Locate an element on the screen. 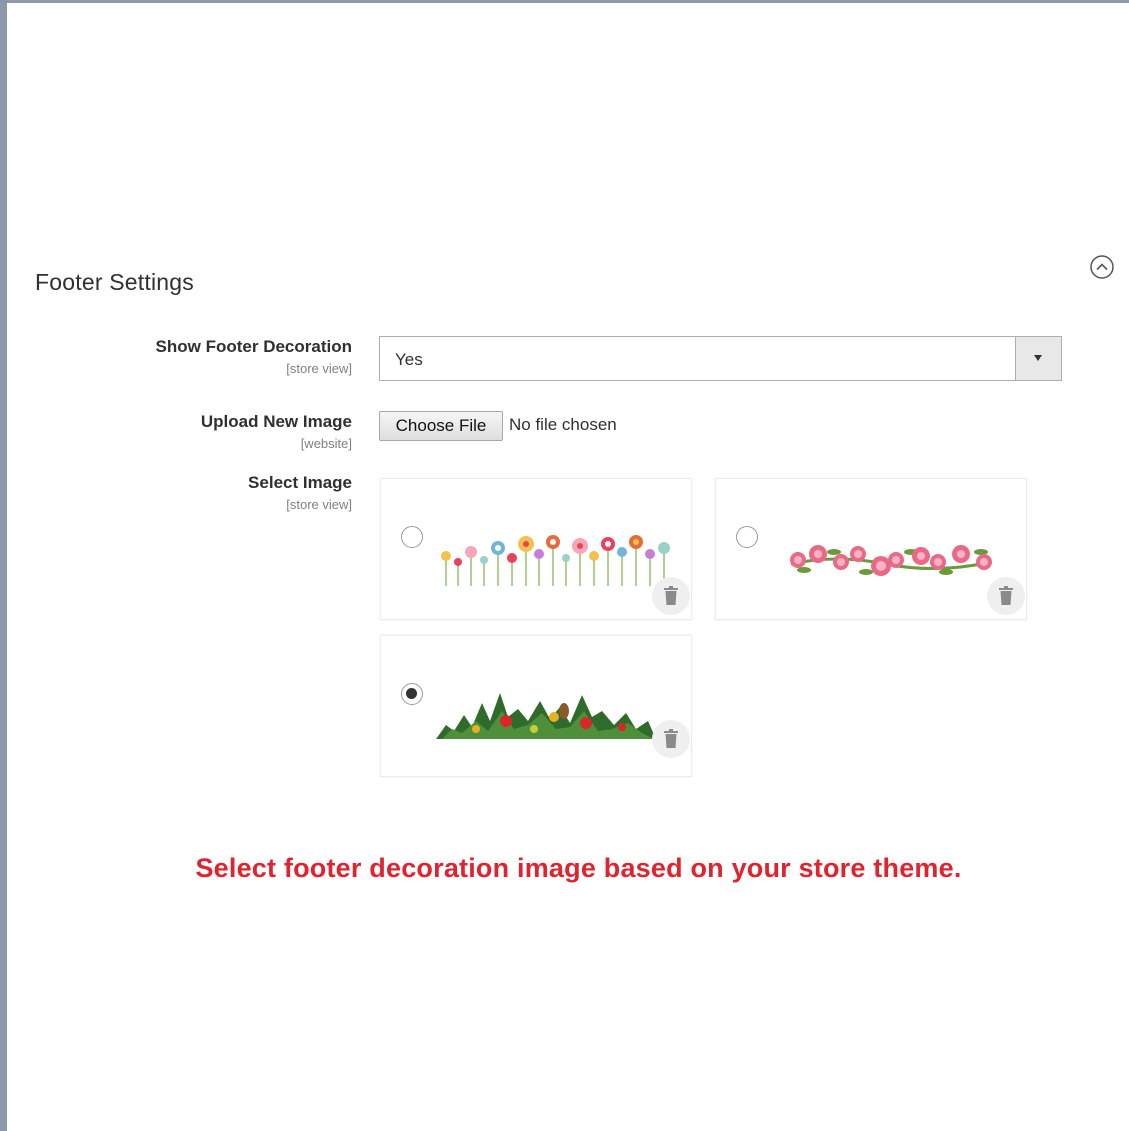  show-decoration-scope: [store view] is located at coordinates (319, 368).